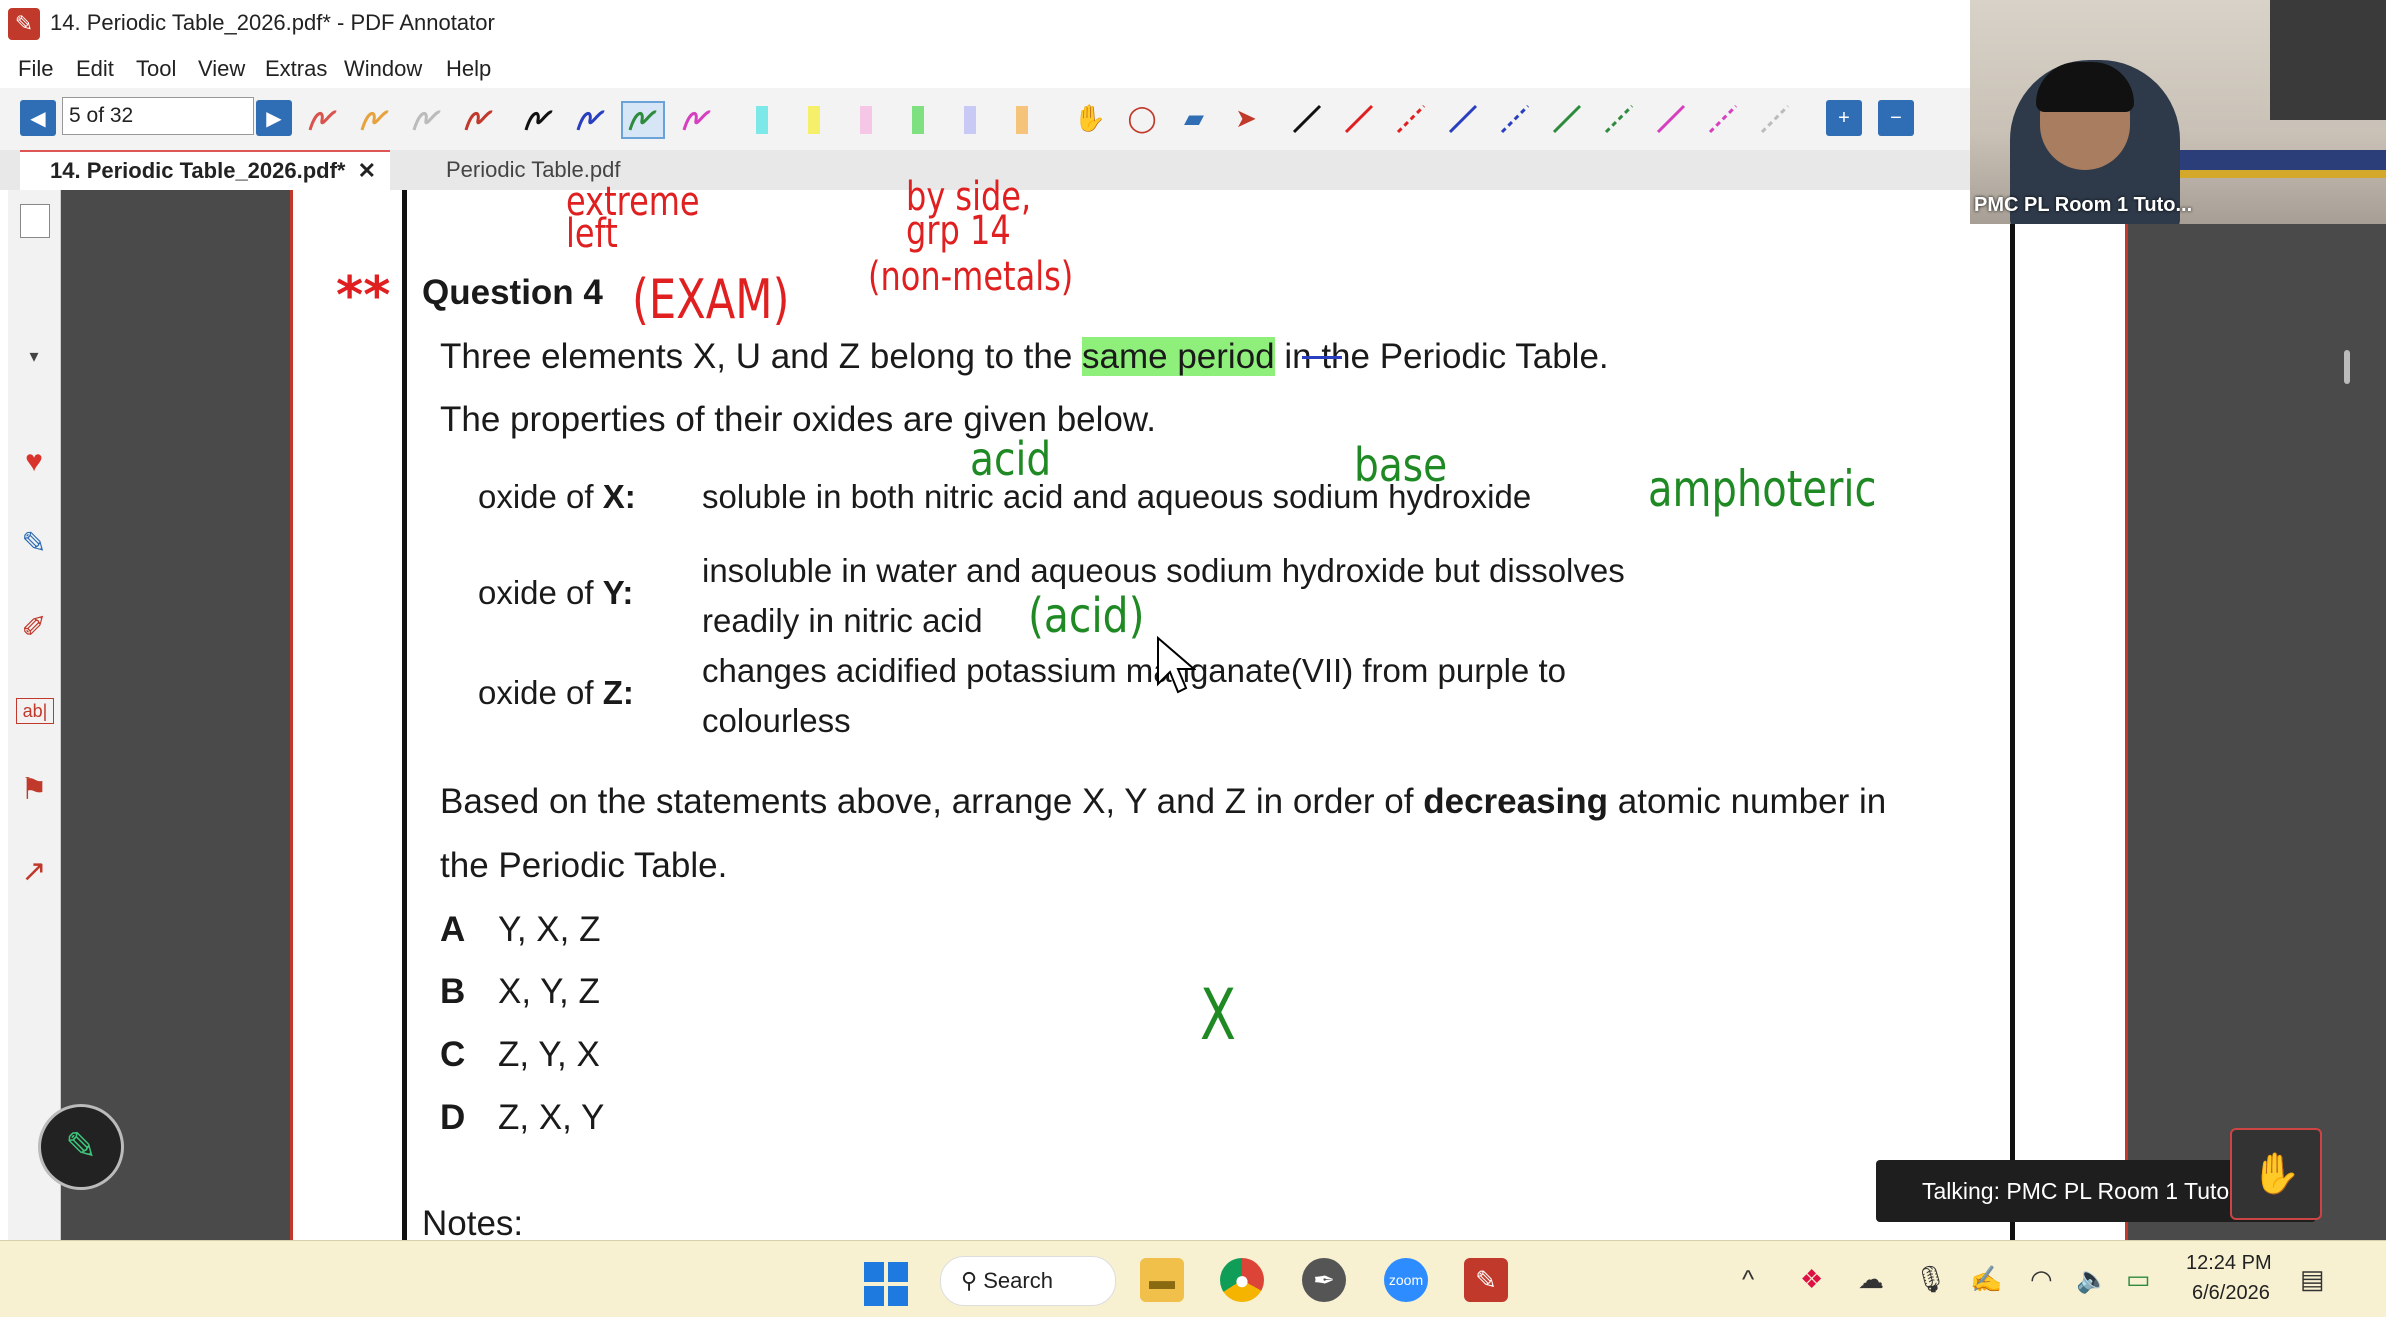  Describe the element at coordinates (2012, 715) in the screenshot. I see `page-margin-line-right` at that location.